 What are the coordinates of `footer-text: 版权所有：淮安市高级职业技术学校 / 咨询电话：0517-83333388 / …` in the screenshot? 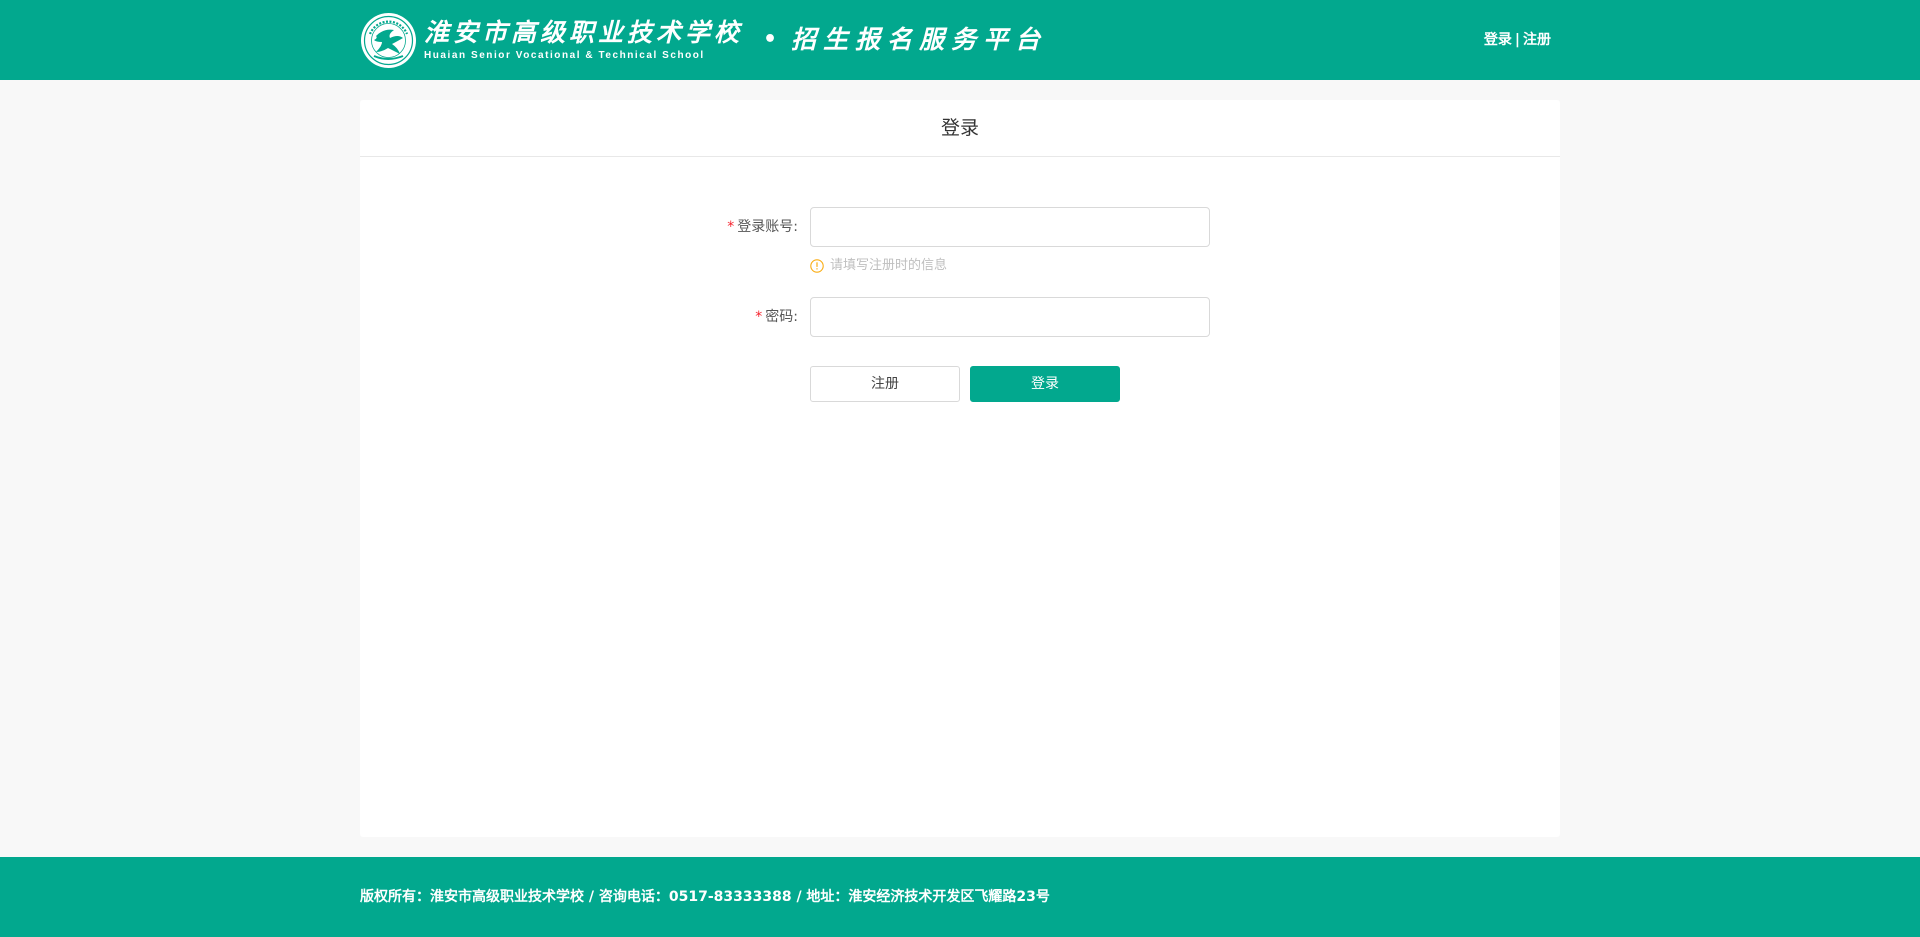 It's located at (705, 897).